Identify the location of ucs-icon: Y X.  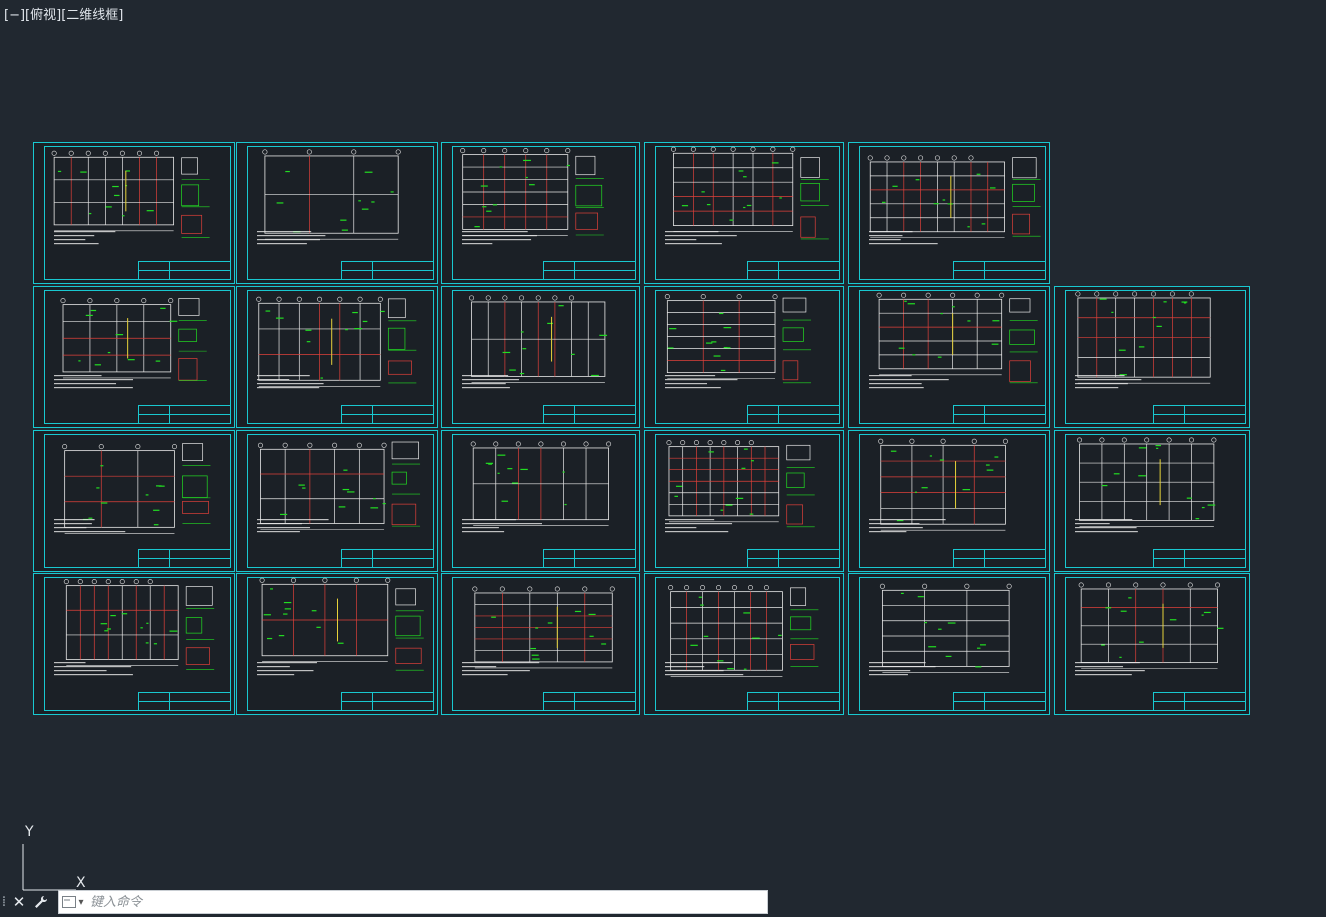
(56, 859).